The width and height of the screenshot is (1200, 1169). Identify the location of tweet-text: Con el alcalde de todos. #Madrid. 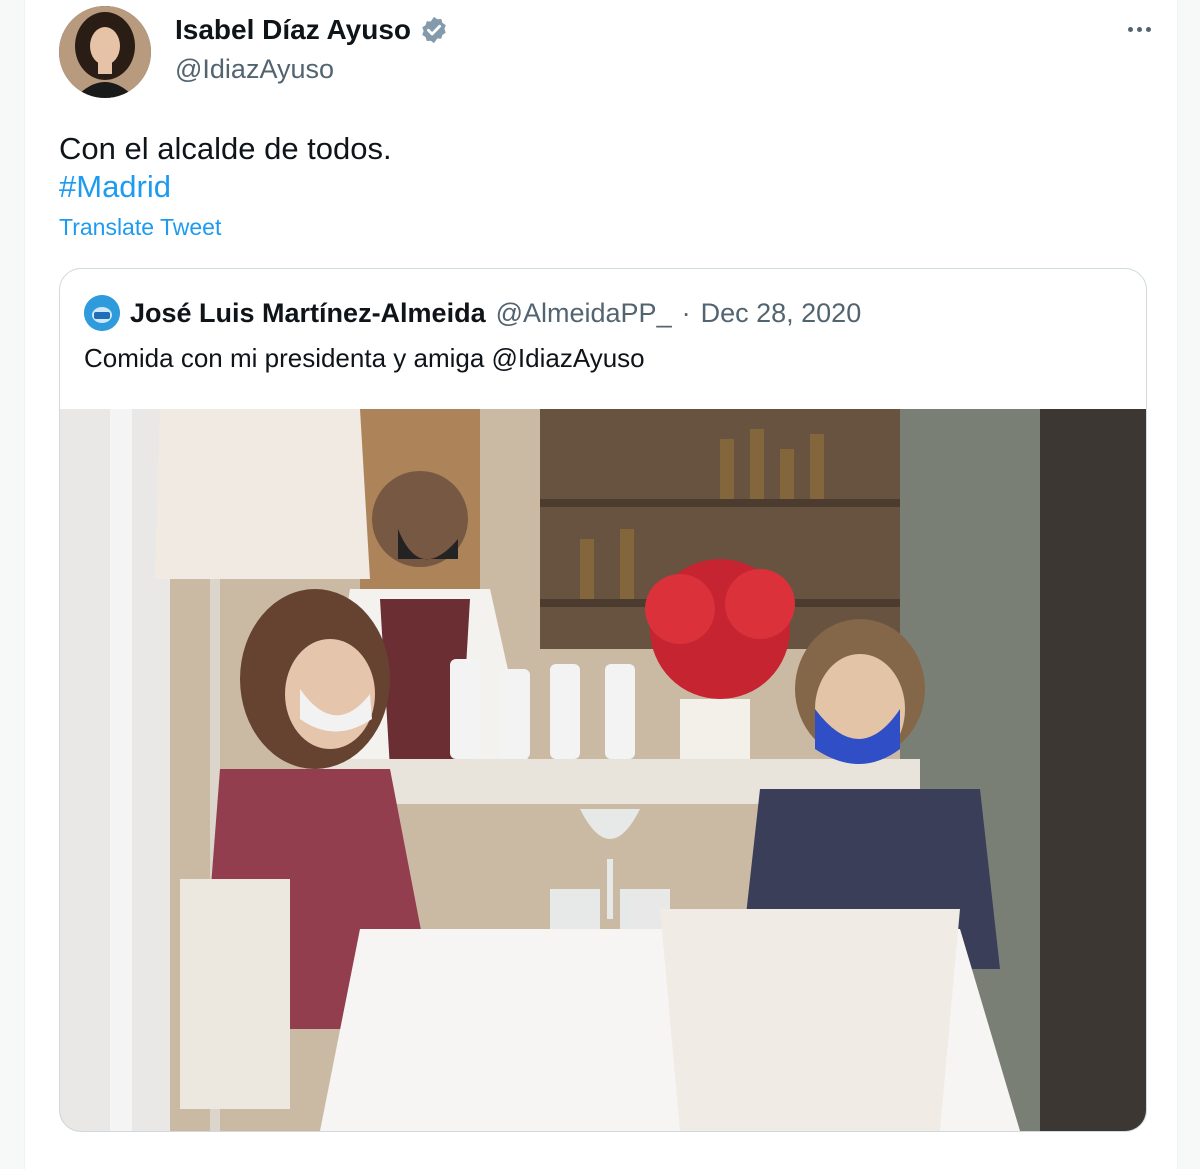
(225, 168).